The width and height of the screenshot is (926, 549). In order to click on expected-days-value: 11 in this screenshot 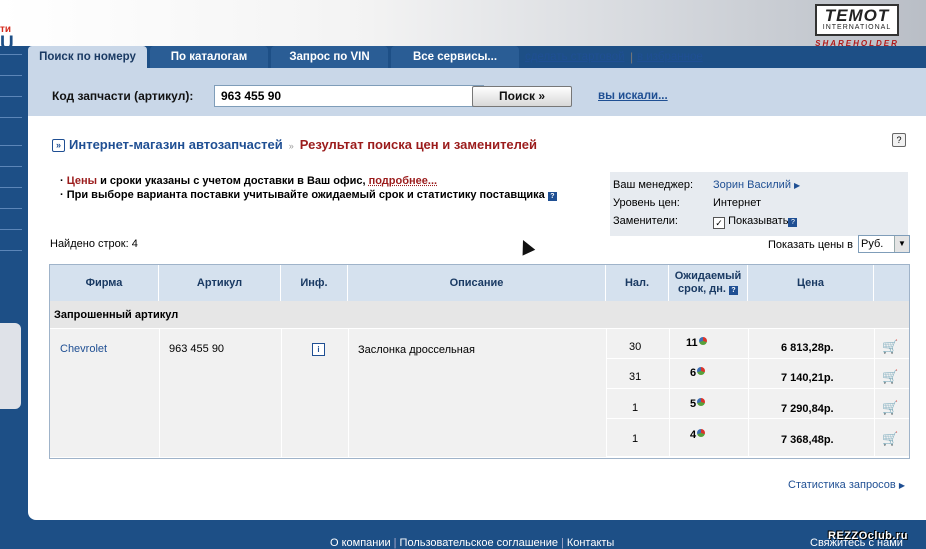, I will do `click(692, 343)`.